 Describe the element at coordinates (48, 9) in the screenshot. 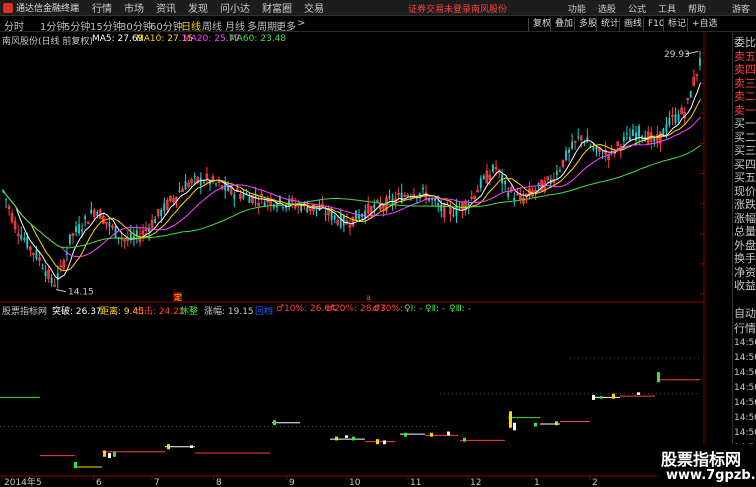

I see `app-title: 通达信金融终端` at that location.